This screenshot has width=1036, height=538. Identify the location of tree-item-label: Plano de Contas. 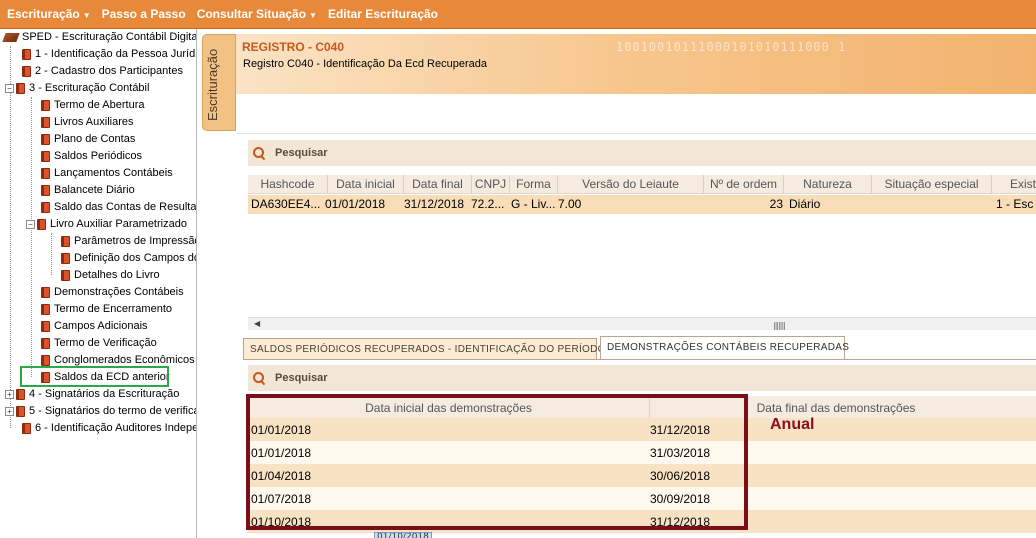
(95, 139).